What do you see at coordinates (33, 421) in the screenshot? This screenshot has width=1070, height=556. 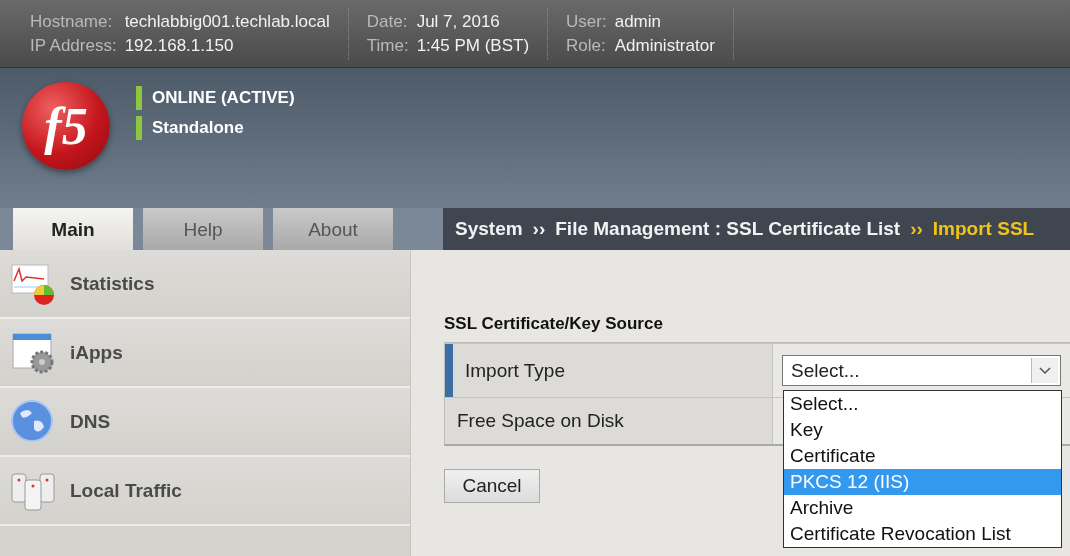 I see `globe-icon` at bounding box center [33, 421].